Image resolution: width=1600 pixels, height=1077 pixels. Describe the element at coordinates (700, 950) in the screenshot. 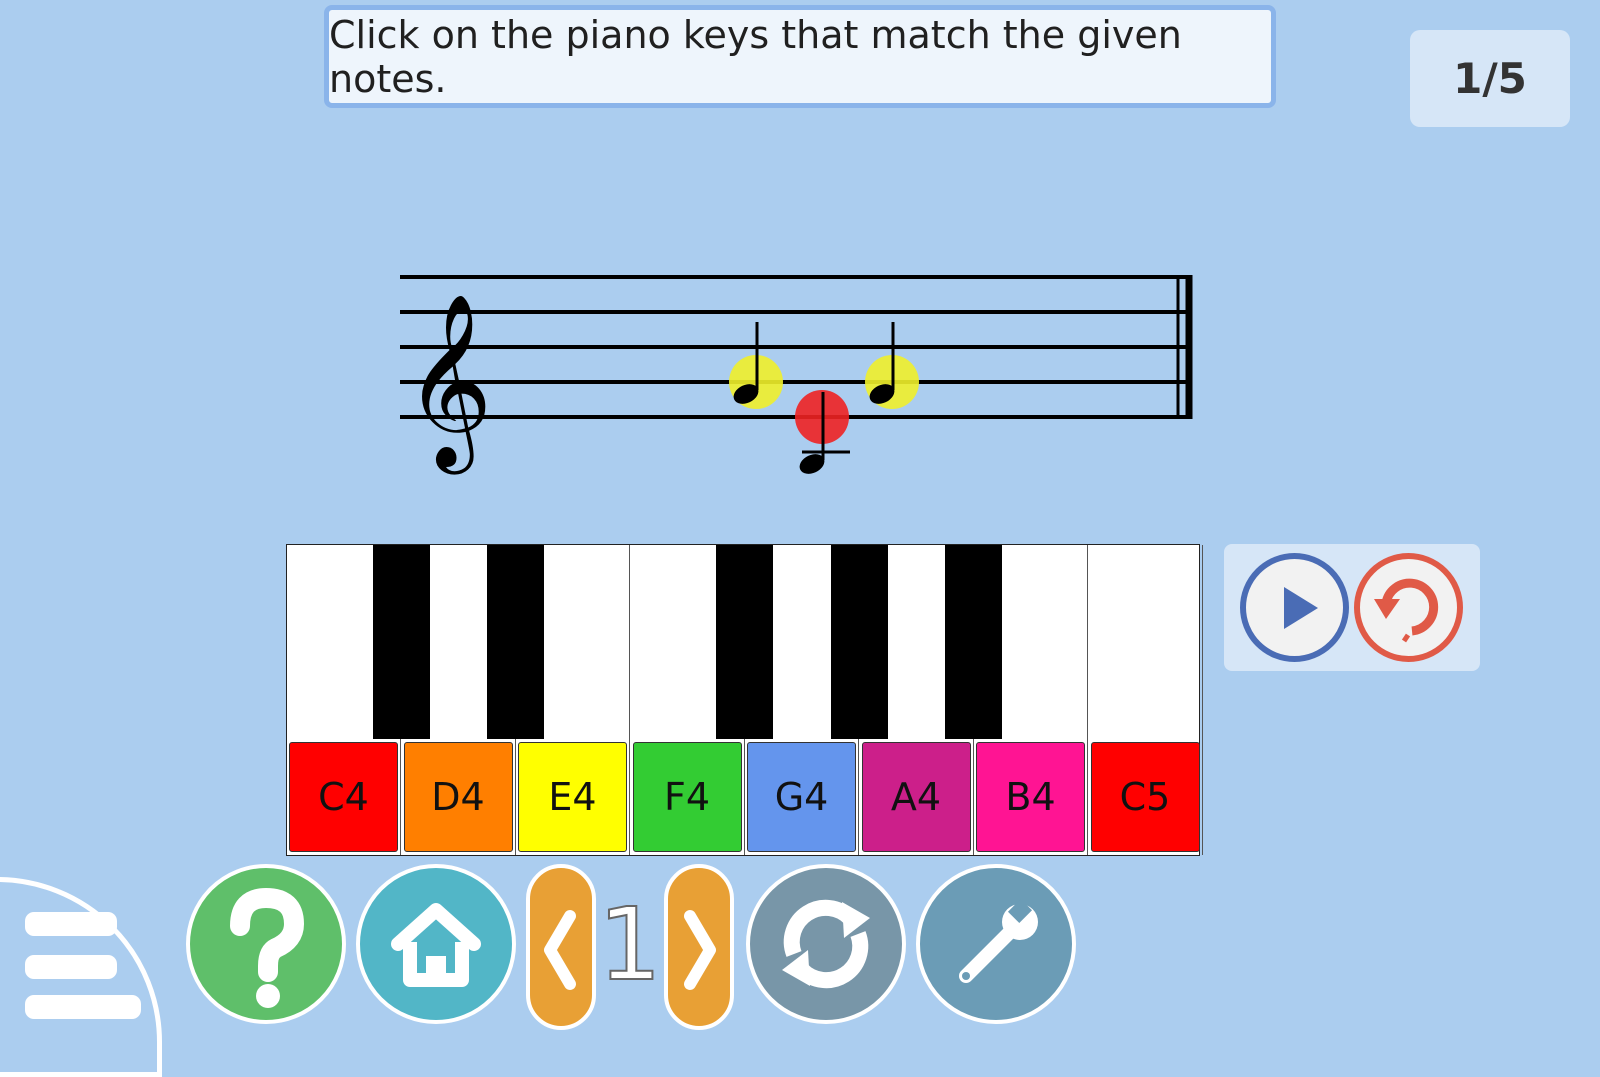

I see `chevron-right-icon` at that location.